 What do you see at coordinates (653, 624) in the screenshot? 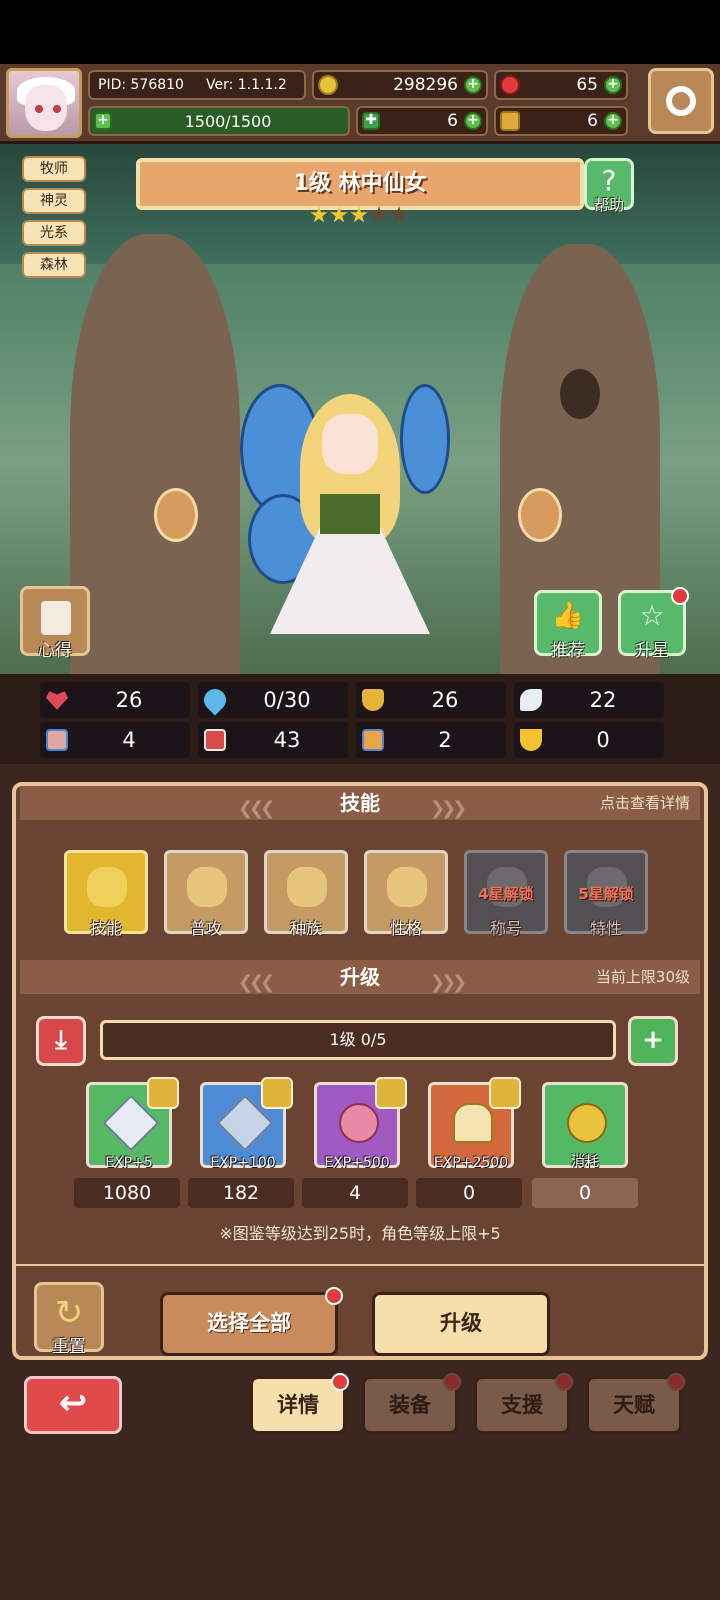
I see `star-up-button: ☆ 升星` at bounding box center [653, 624].